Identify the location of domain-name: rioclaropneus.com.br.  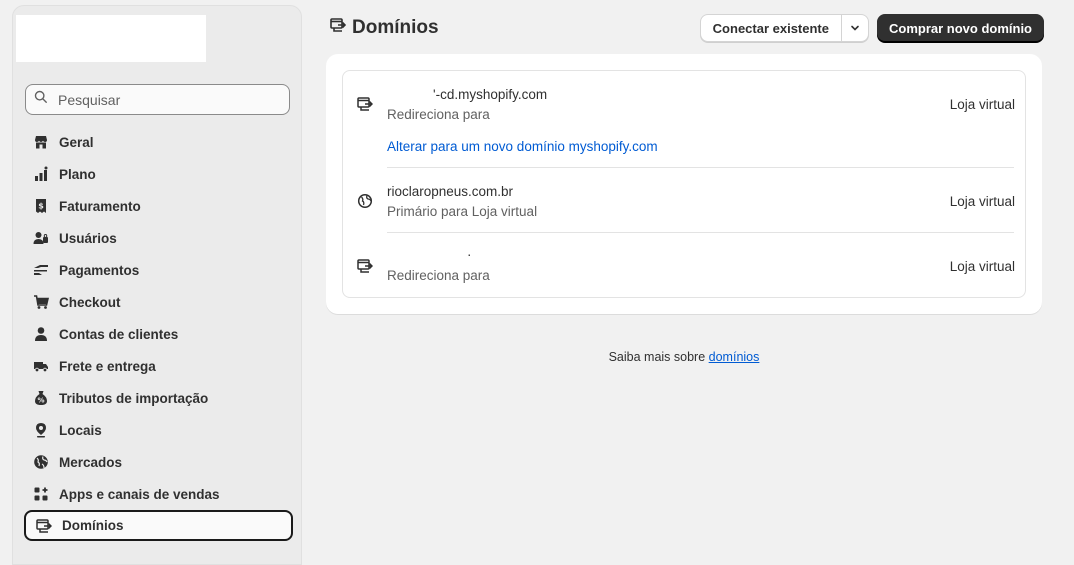
(450, 191).